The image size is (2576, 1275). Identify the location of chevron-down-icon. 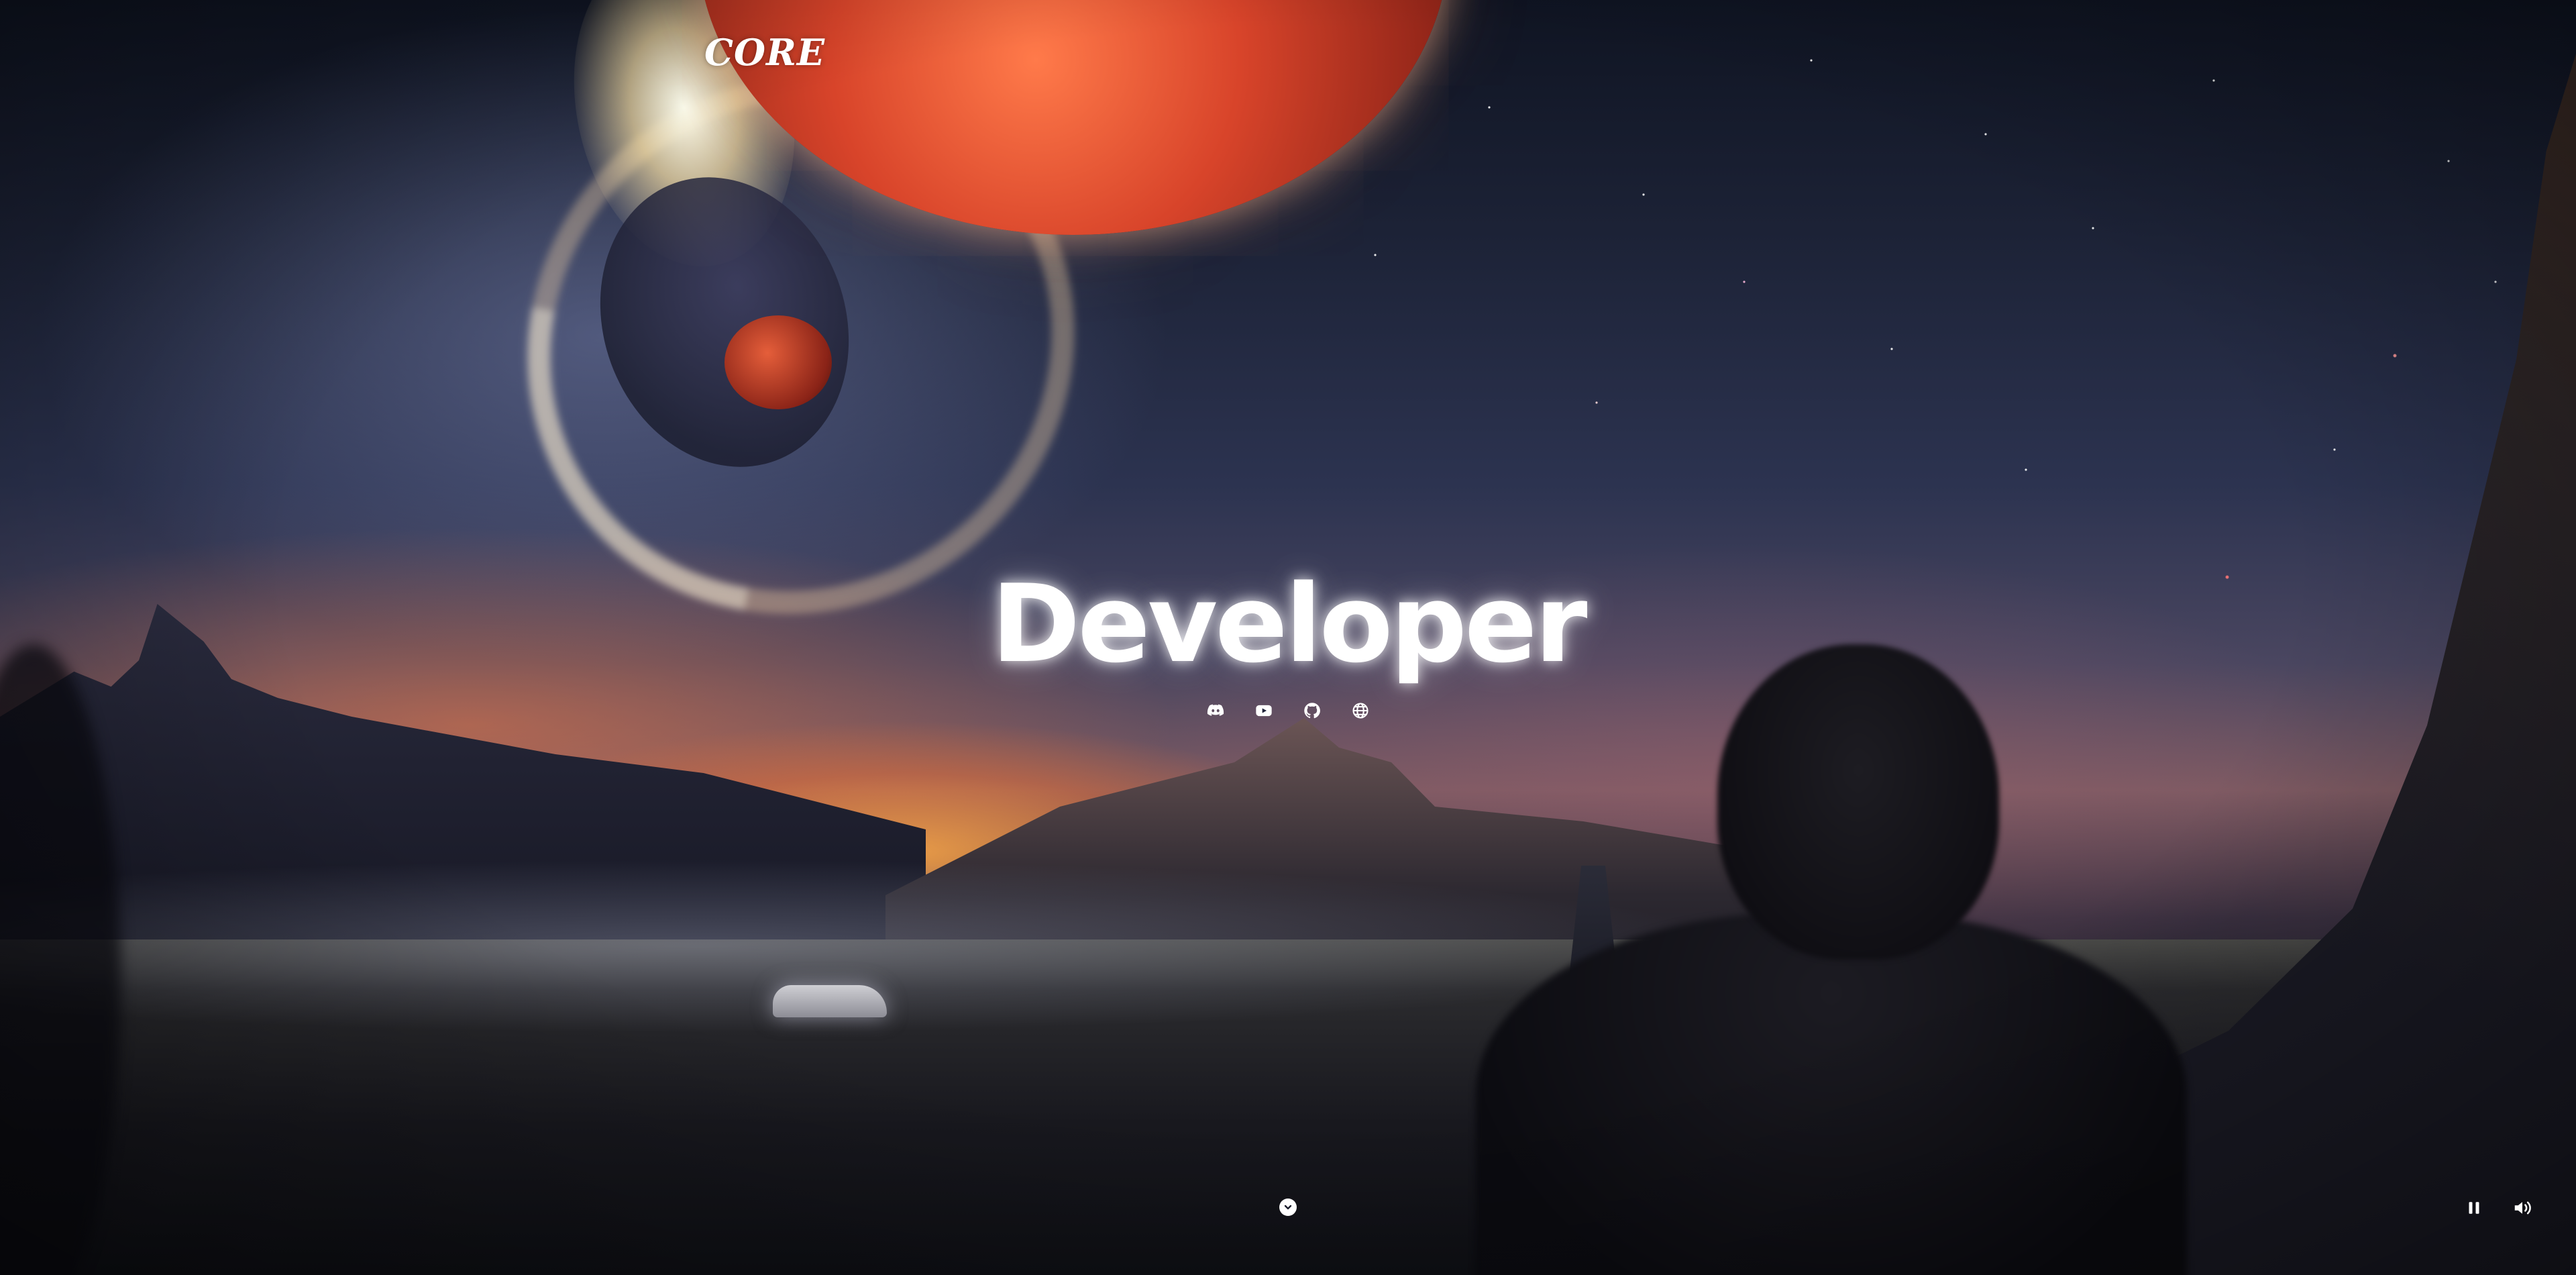
(1288, 1207).